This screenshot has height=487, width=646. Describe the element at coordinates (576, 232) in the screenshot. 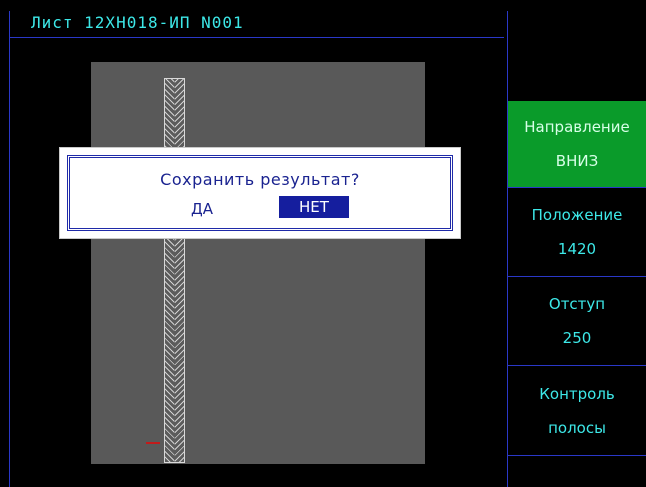

I see `position-button: Положение 1420` at that location.